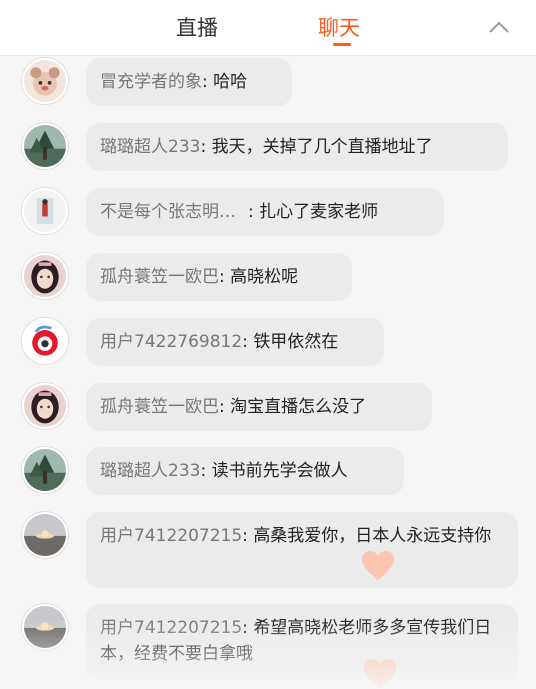 Image resolution: width=536 pixels, height=689 pixels. What do you see at coordinates (264, 277) in the screenshot?
I see `message-text: 高晓松呢` at bounding box center [264, 277].